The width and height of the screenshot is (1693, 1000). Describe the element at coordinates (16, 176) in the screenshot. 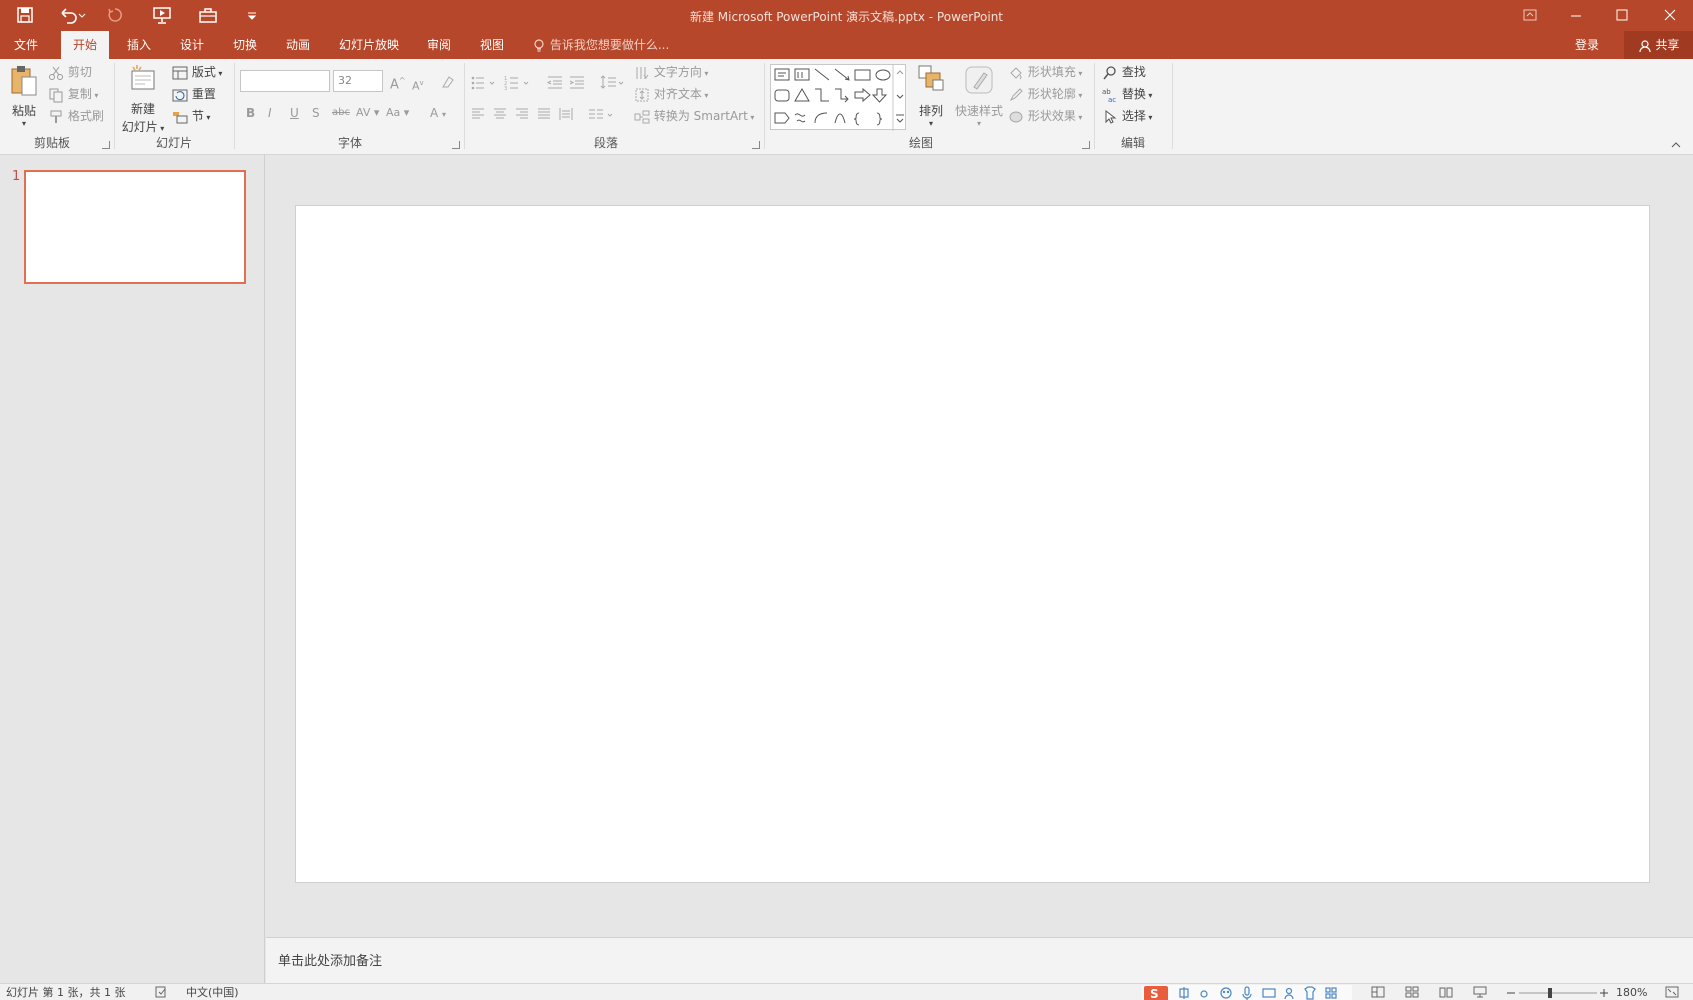

I see `slide-number: 1` at that location.